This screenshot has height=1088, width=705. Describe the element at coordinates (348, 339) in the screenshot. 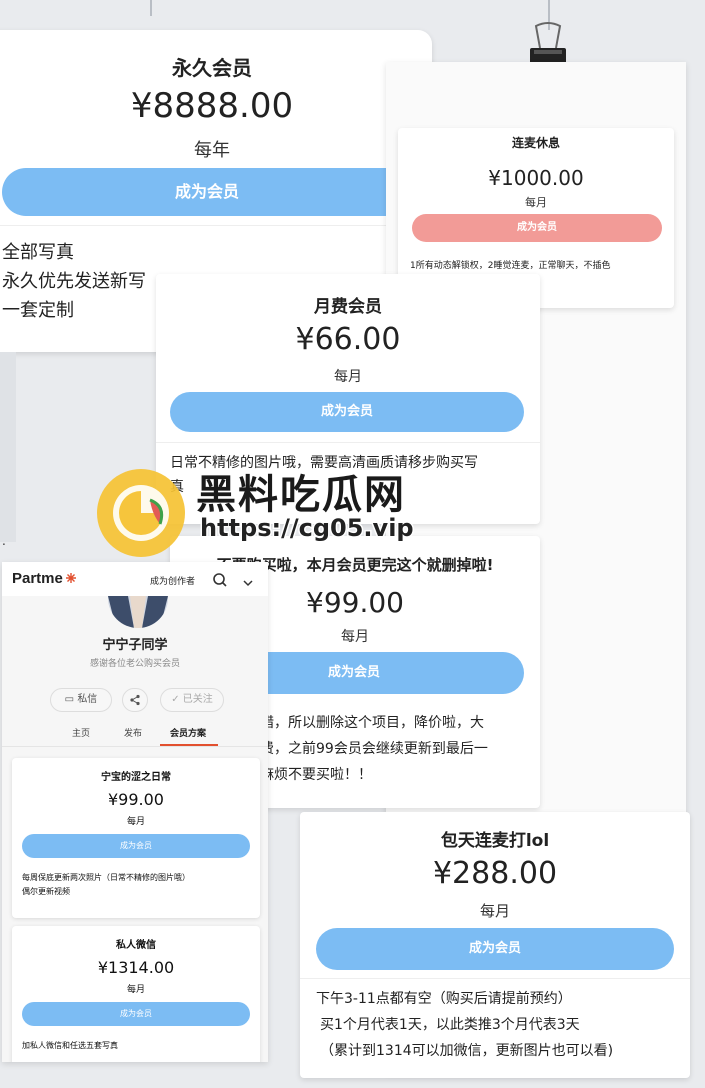

I see `plan-price: ¥66.00` at that location.